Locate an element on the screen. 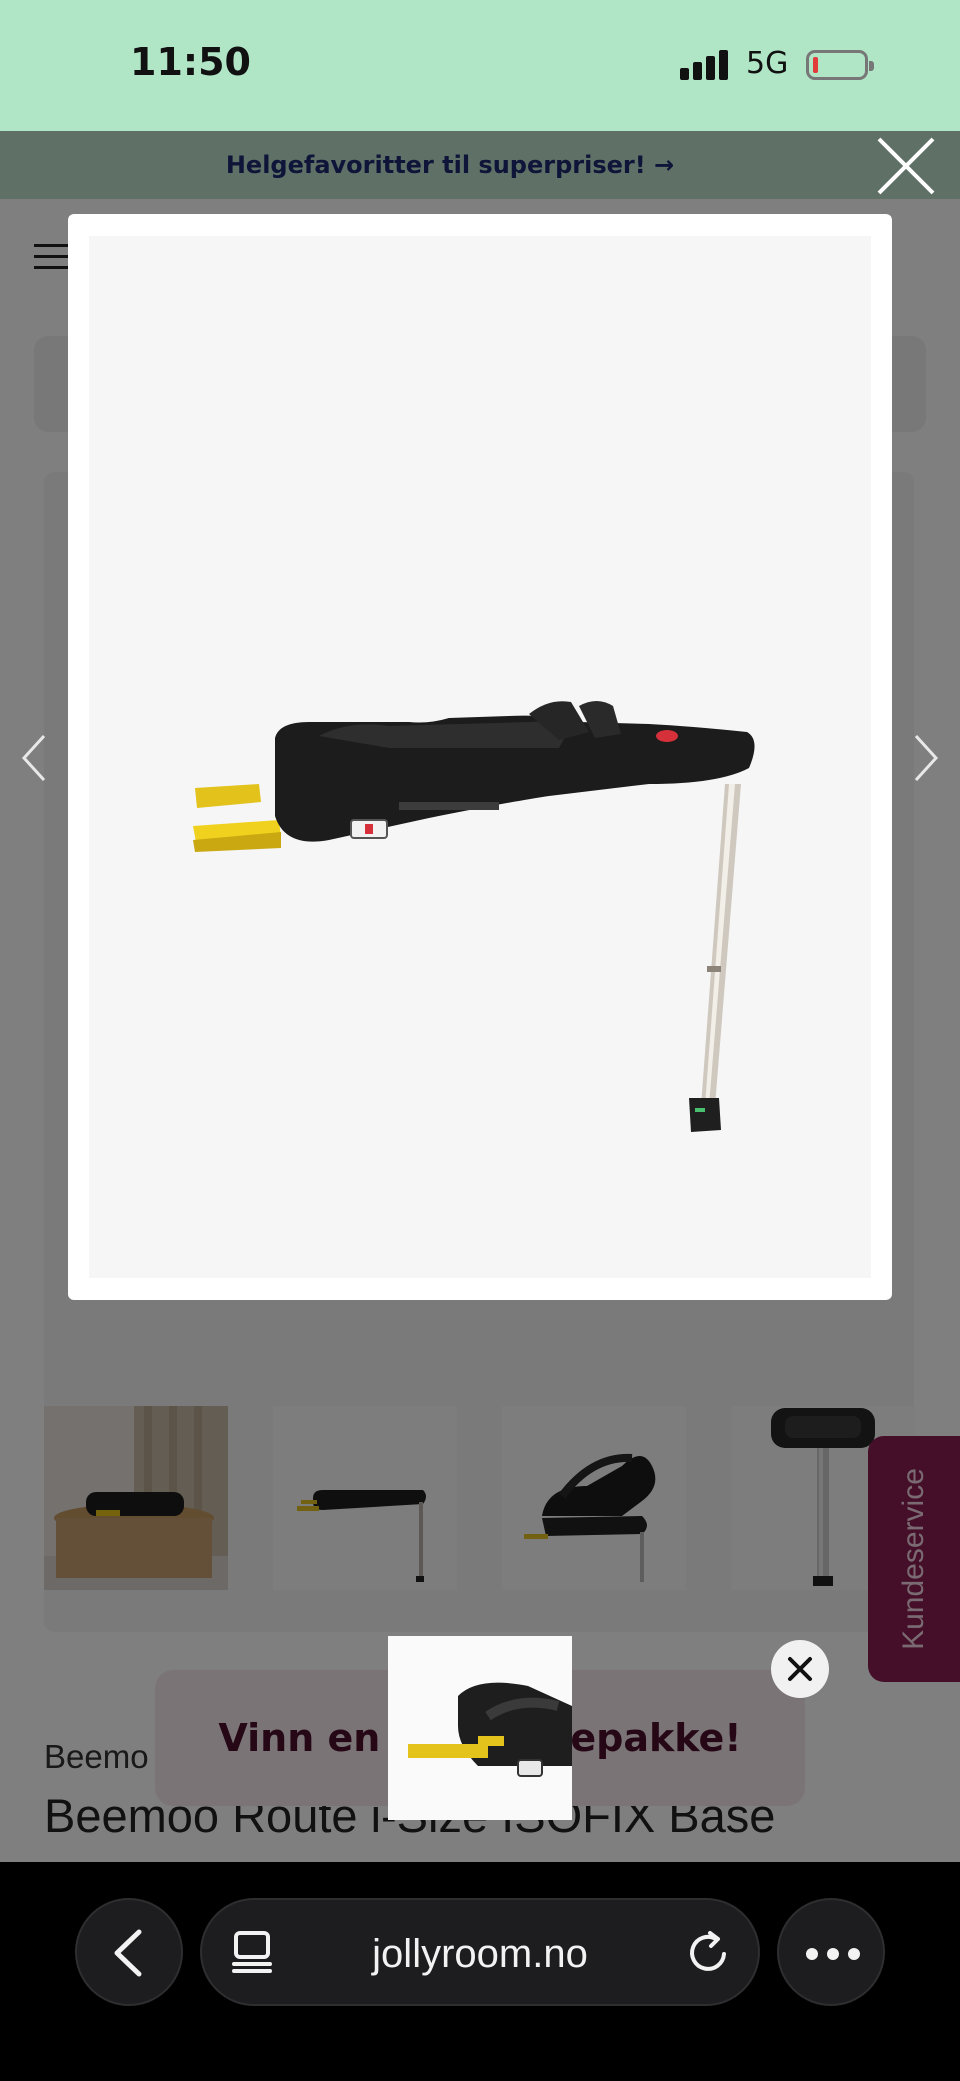  url-text: jollyroom.no is located at coordinates (480, 1954).